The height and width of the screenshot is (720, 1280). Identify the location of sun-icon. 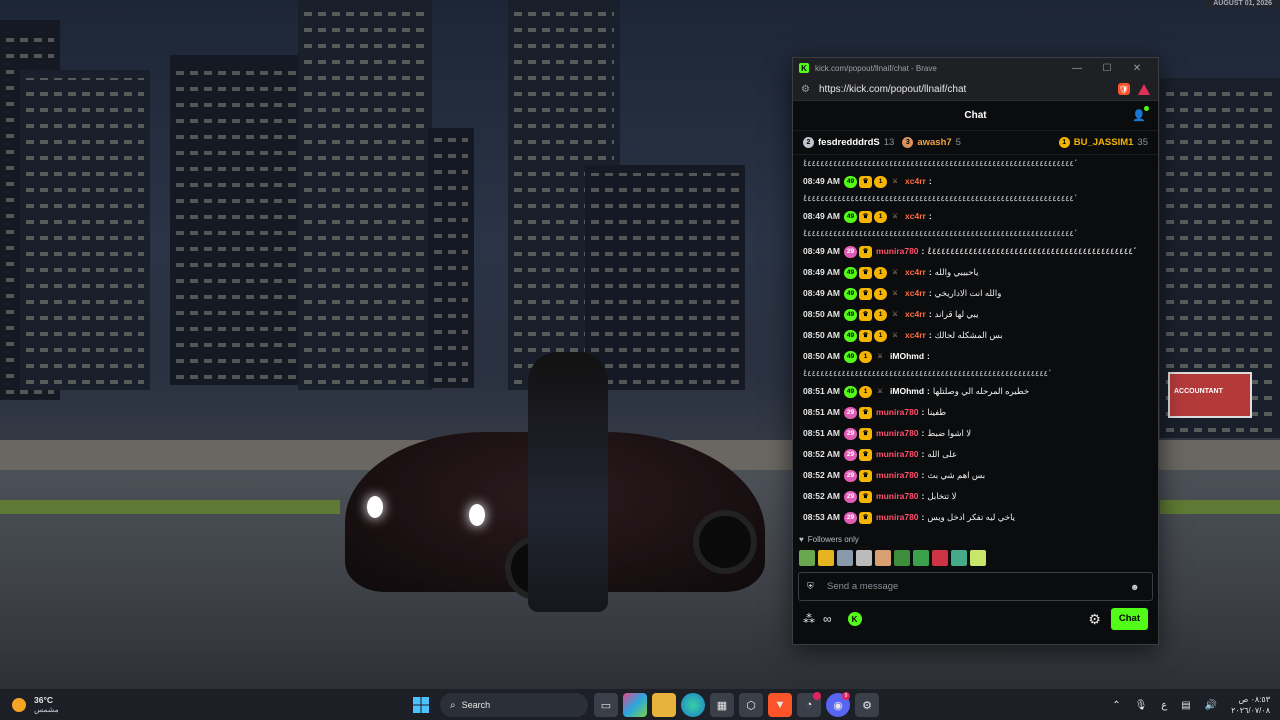
(19, 704).